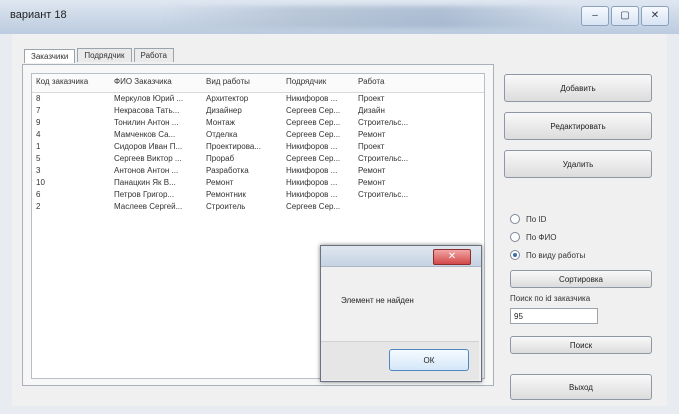  Describe the element at coordinates (50, 56) in the screenshot. I see `tab-customers: Заказчики` at that location.